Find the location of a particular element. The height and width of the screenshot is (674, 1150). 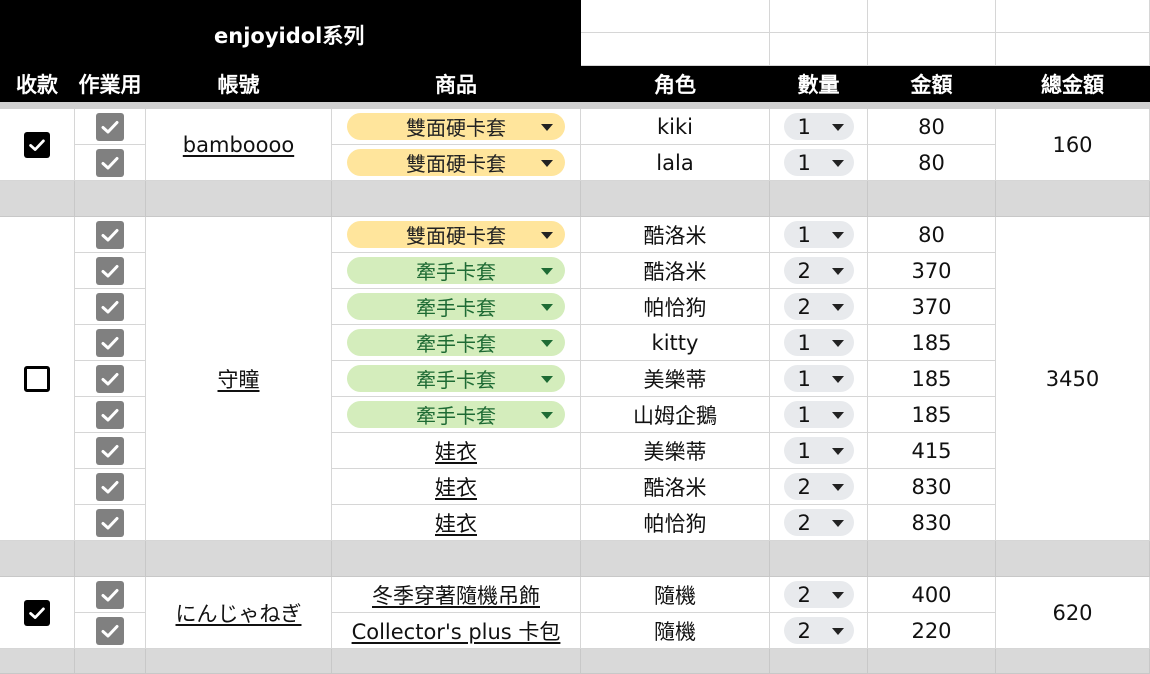

role-cell: kitty is located at coordinates (675, 343).